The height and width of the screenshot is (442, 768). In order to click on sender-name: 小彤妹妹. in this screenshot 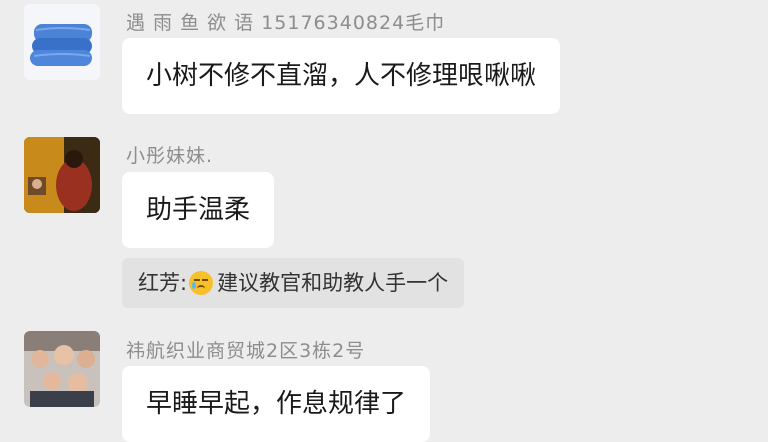, I will do `click(169, 154)`.